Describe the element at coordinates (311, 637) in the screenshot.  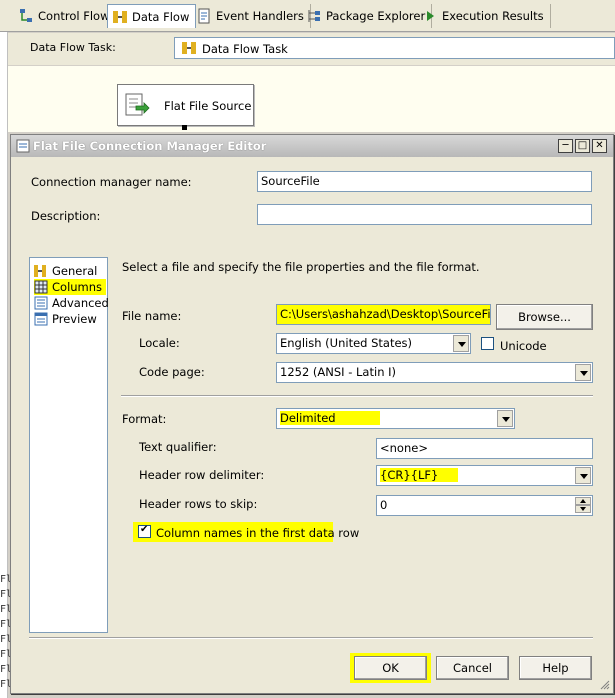
I see `footer-divider` at that location.